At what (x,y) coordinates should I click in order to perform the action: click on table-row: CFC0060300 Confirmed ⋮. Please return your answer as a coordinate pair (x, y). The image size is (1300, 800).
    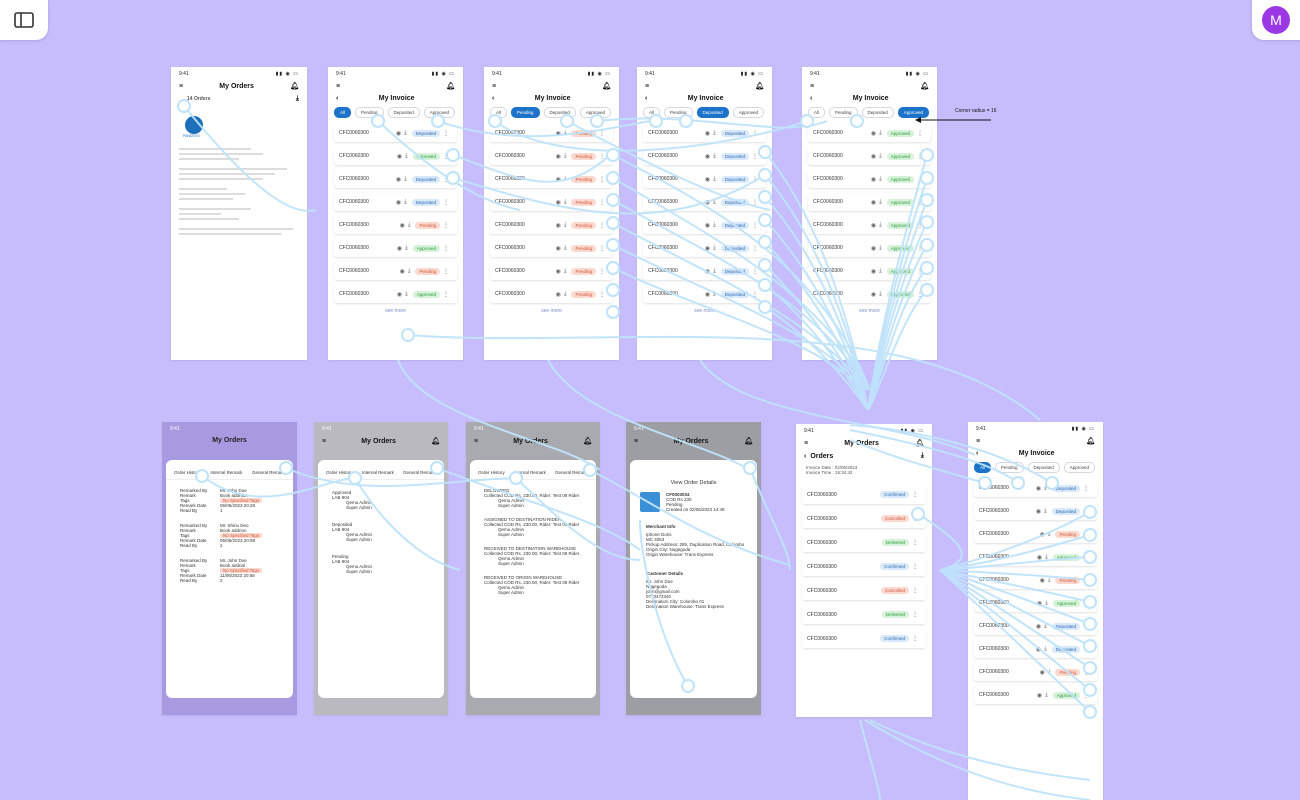
    Looking at the image, I should click on (864, 638).